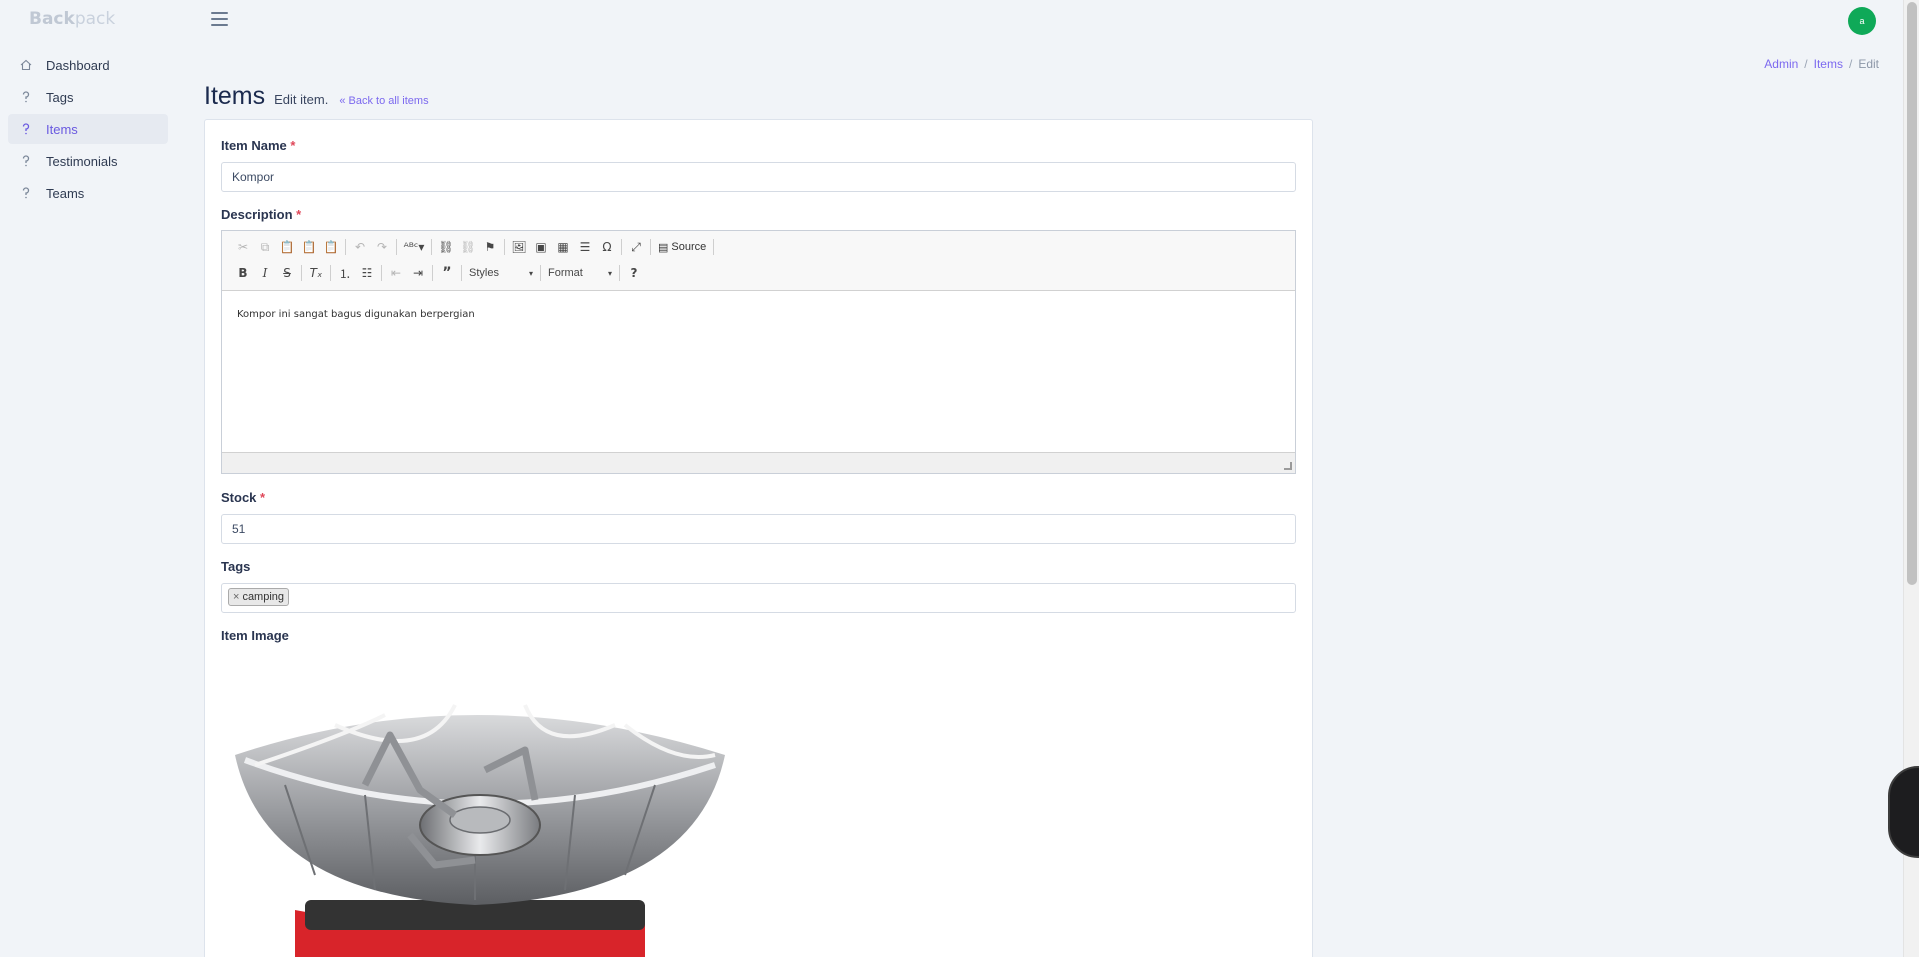  I want to click on embed-icon: ▣, so click(541, 247).